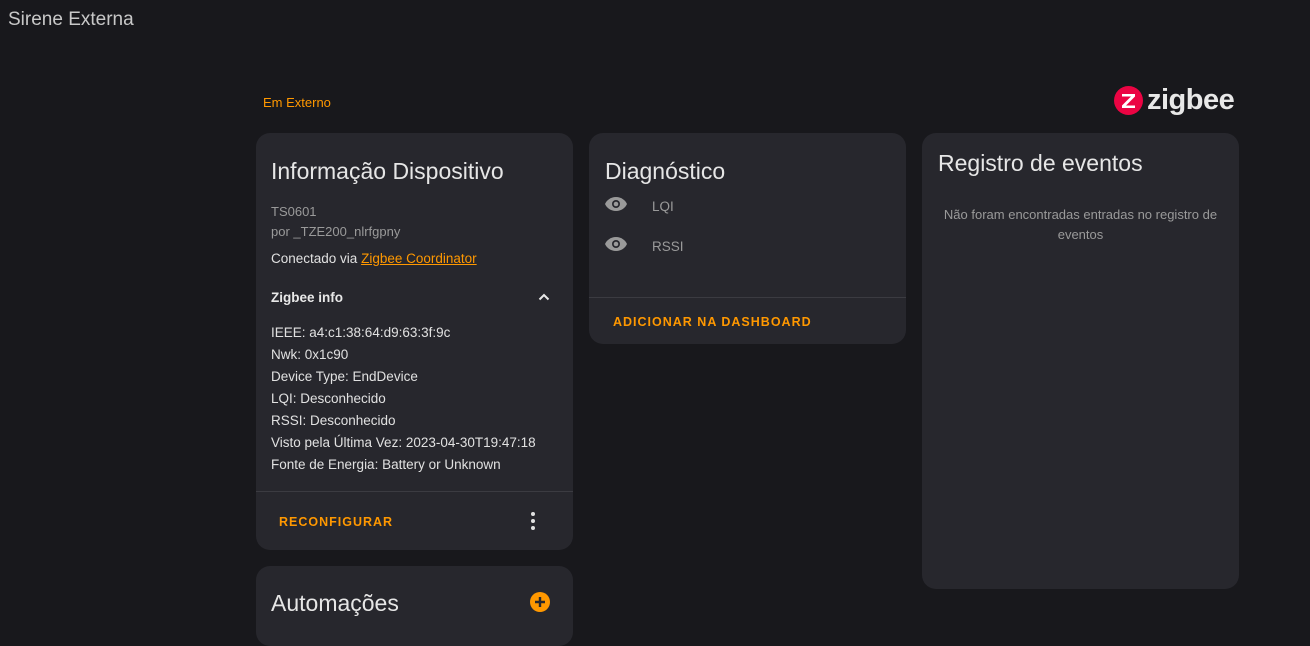  What do you see at coordinates (663, 206) in the screenshot?
I see `diagnostic-label-lqi: LQI` at bounding box center [663, 206].